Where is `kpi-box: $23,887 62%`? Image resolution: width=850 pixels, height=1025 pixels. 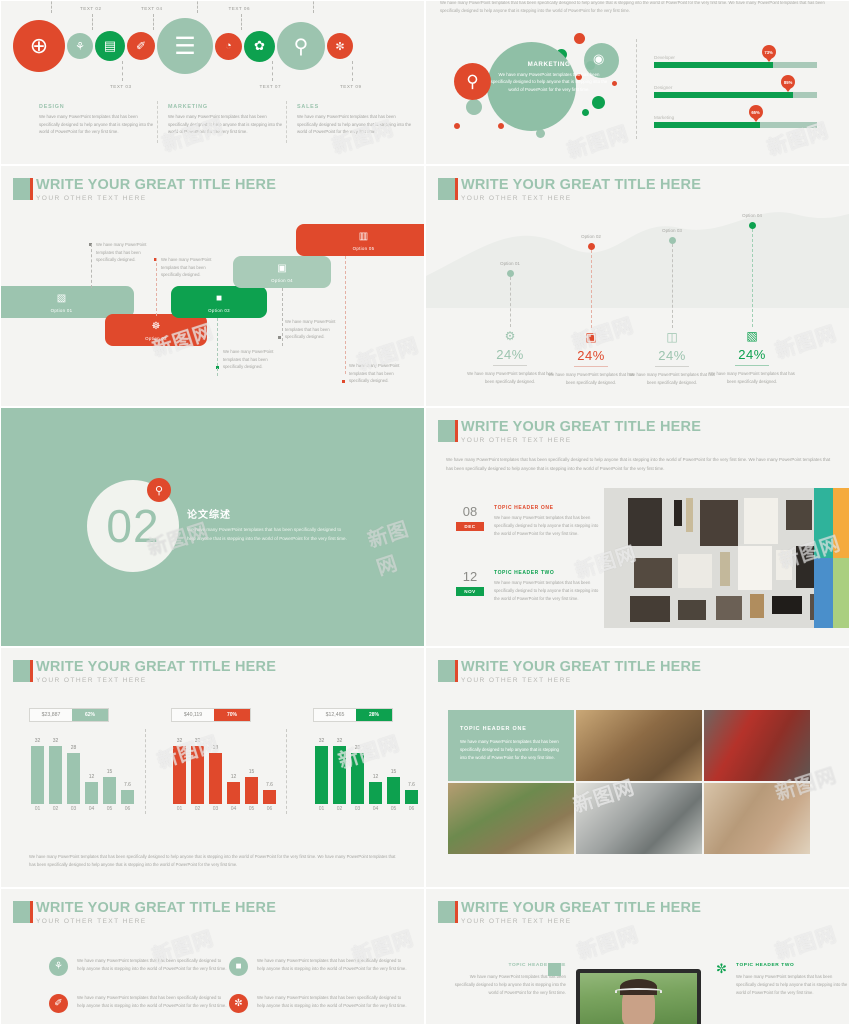 kpi-box: $23,887 62% is located at coordinates (69, 715).